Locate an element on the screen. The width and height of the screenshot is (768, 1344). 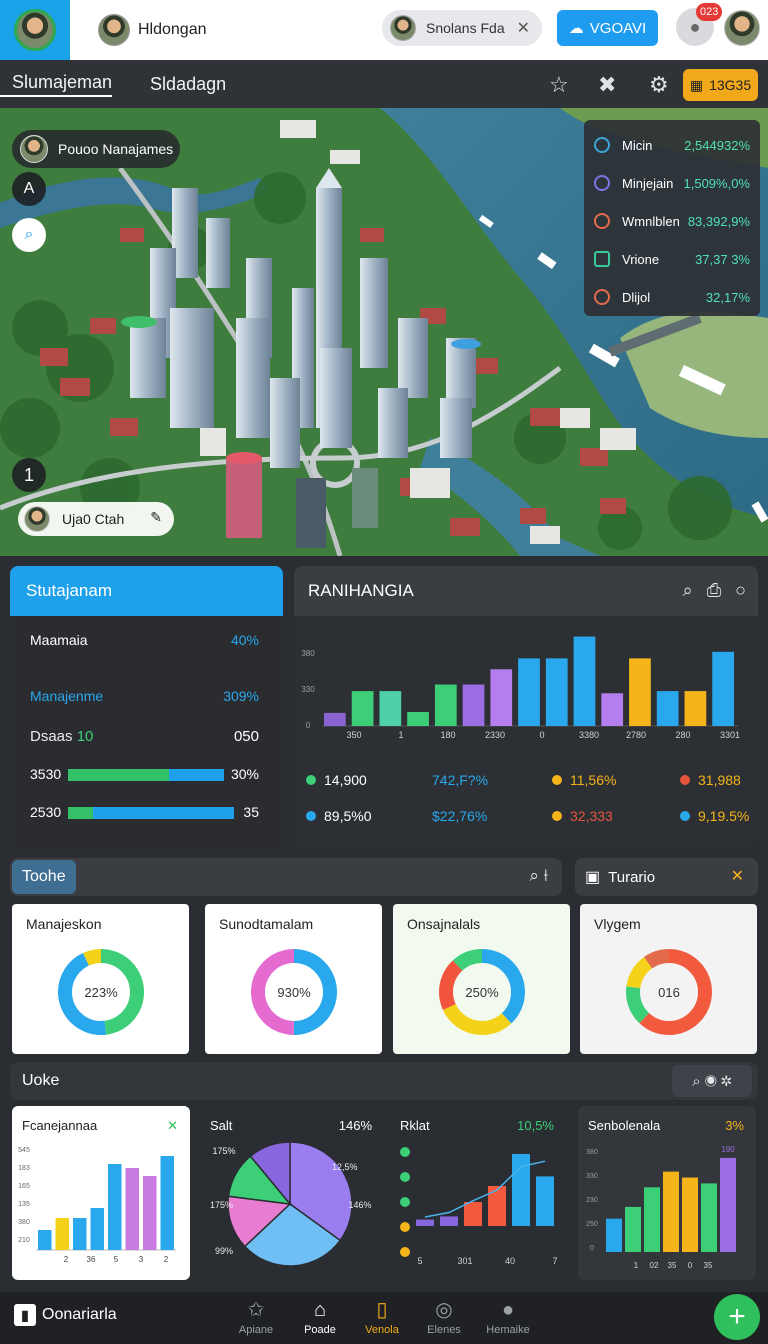
summary-row-value: 40% is located at coordinates (244, 640).